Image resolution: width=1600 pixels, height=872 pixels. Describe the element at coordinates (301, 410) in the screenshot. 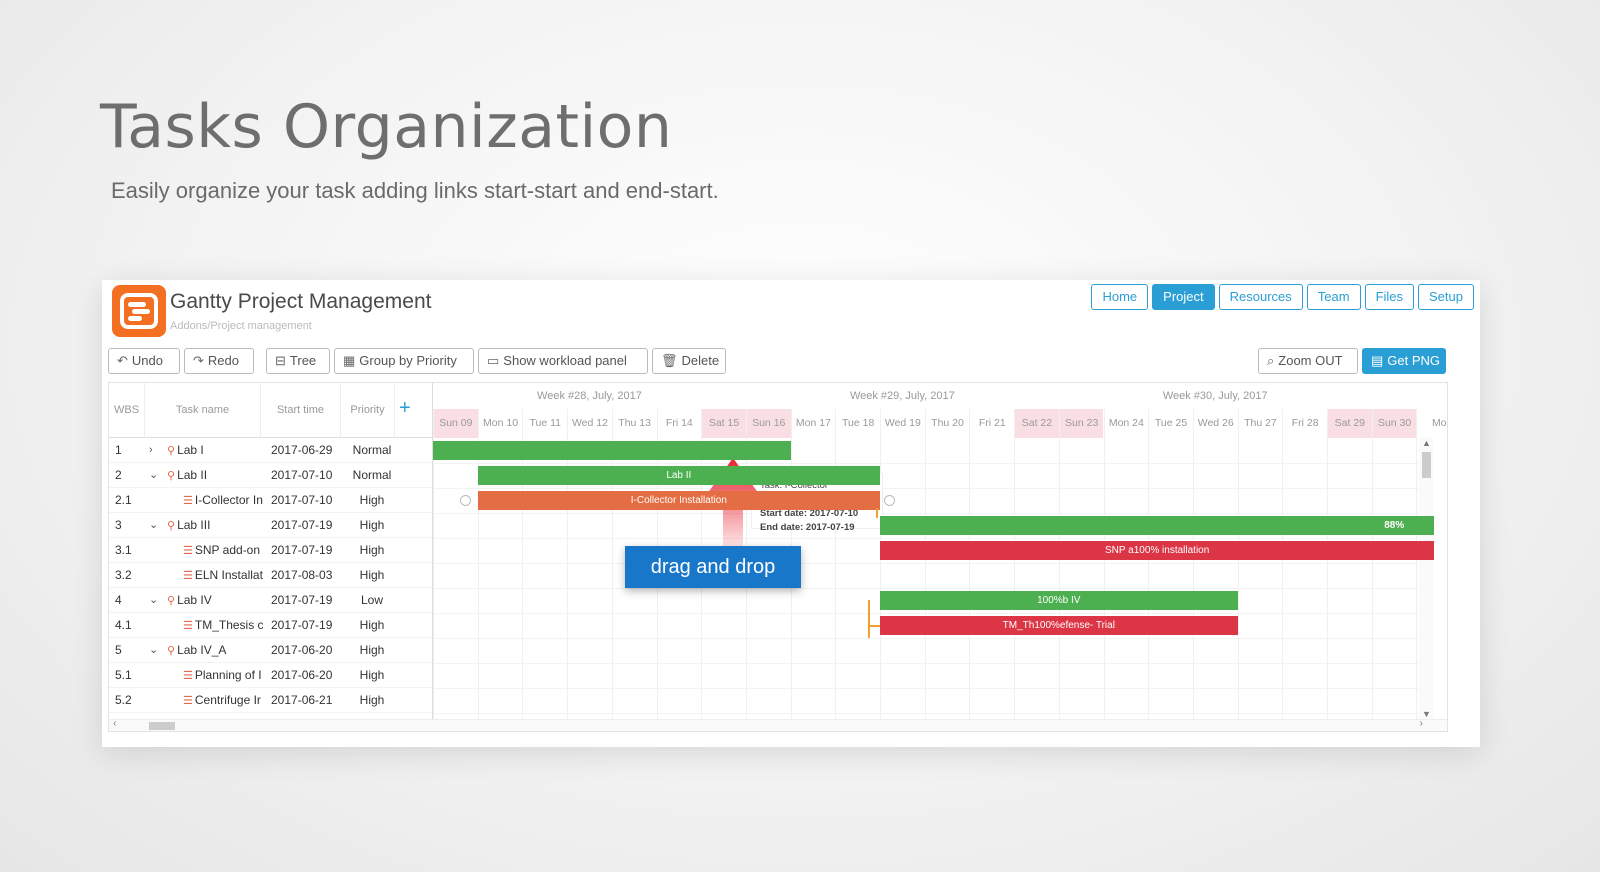

I see `header-start-time: Start time` at that location.